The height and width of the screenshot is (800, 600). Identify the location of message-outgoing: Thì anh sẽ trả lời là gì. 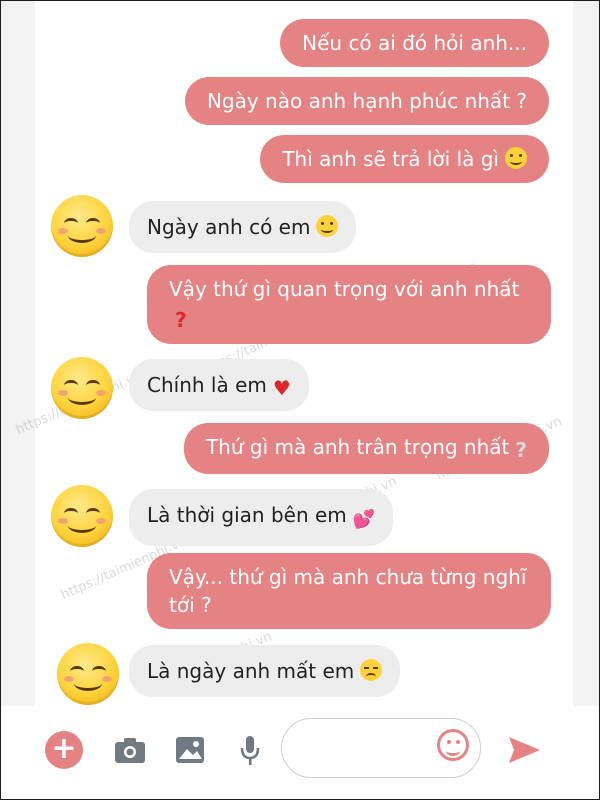
(404, 159).